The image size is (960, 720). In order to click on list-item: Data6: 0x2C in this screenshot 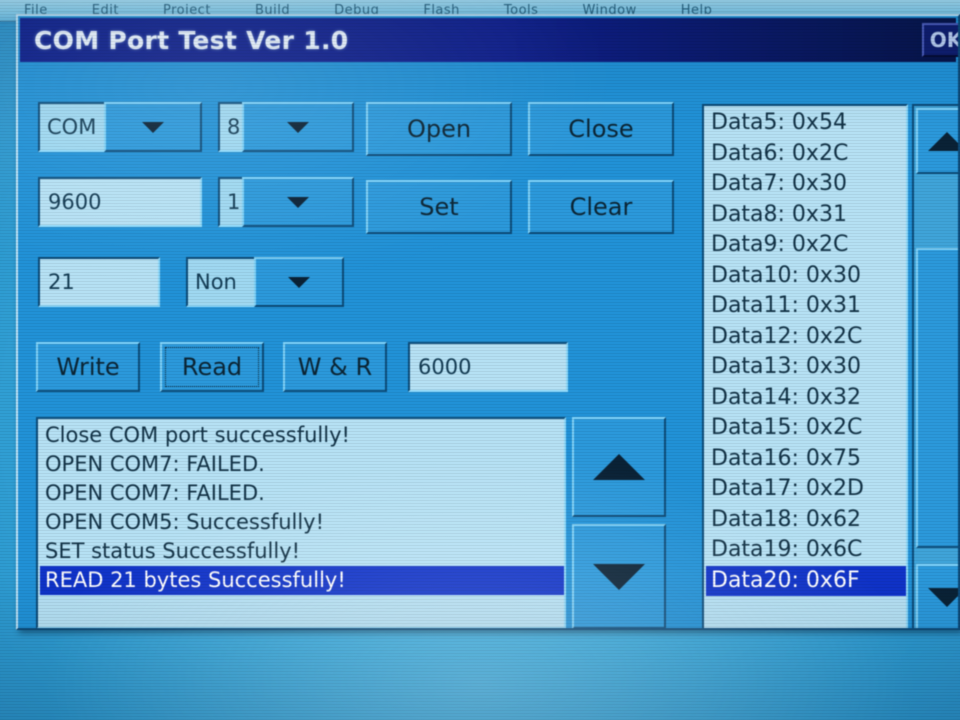, I will do `click(806, 154)`.